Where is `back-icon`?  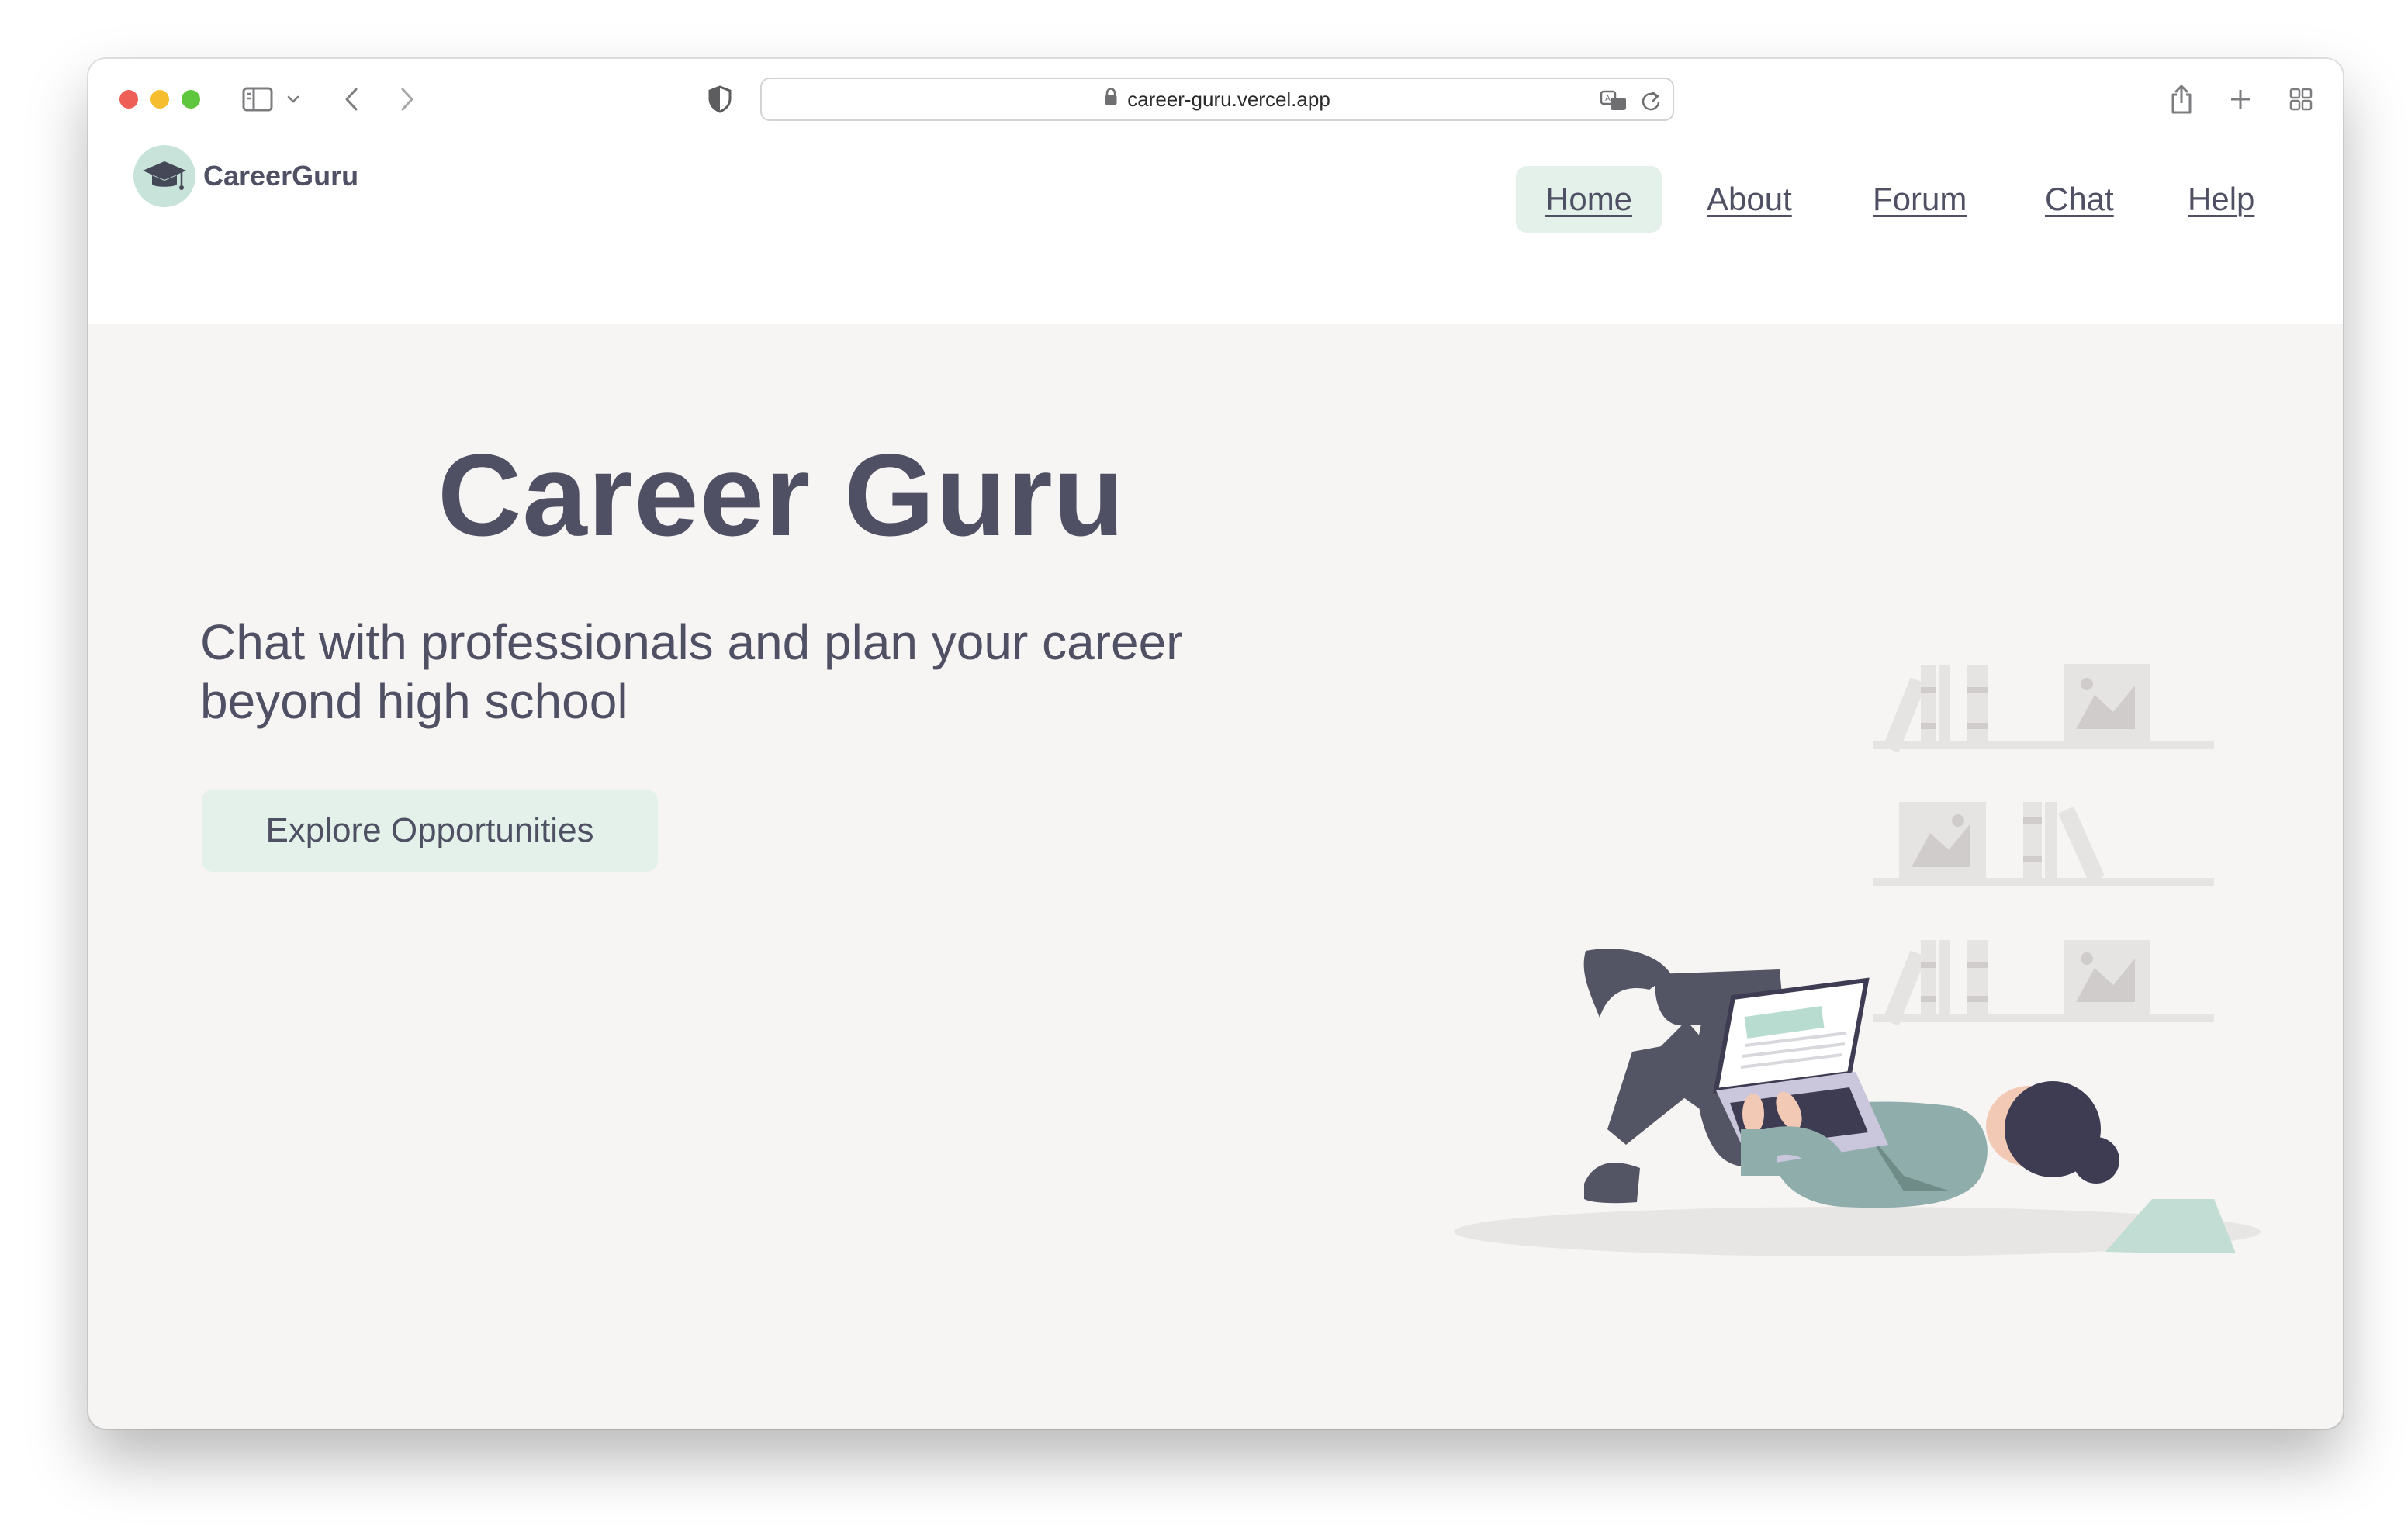
back-icon is located at coordinates (352, 99).